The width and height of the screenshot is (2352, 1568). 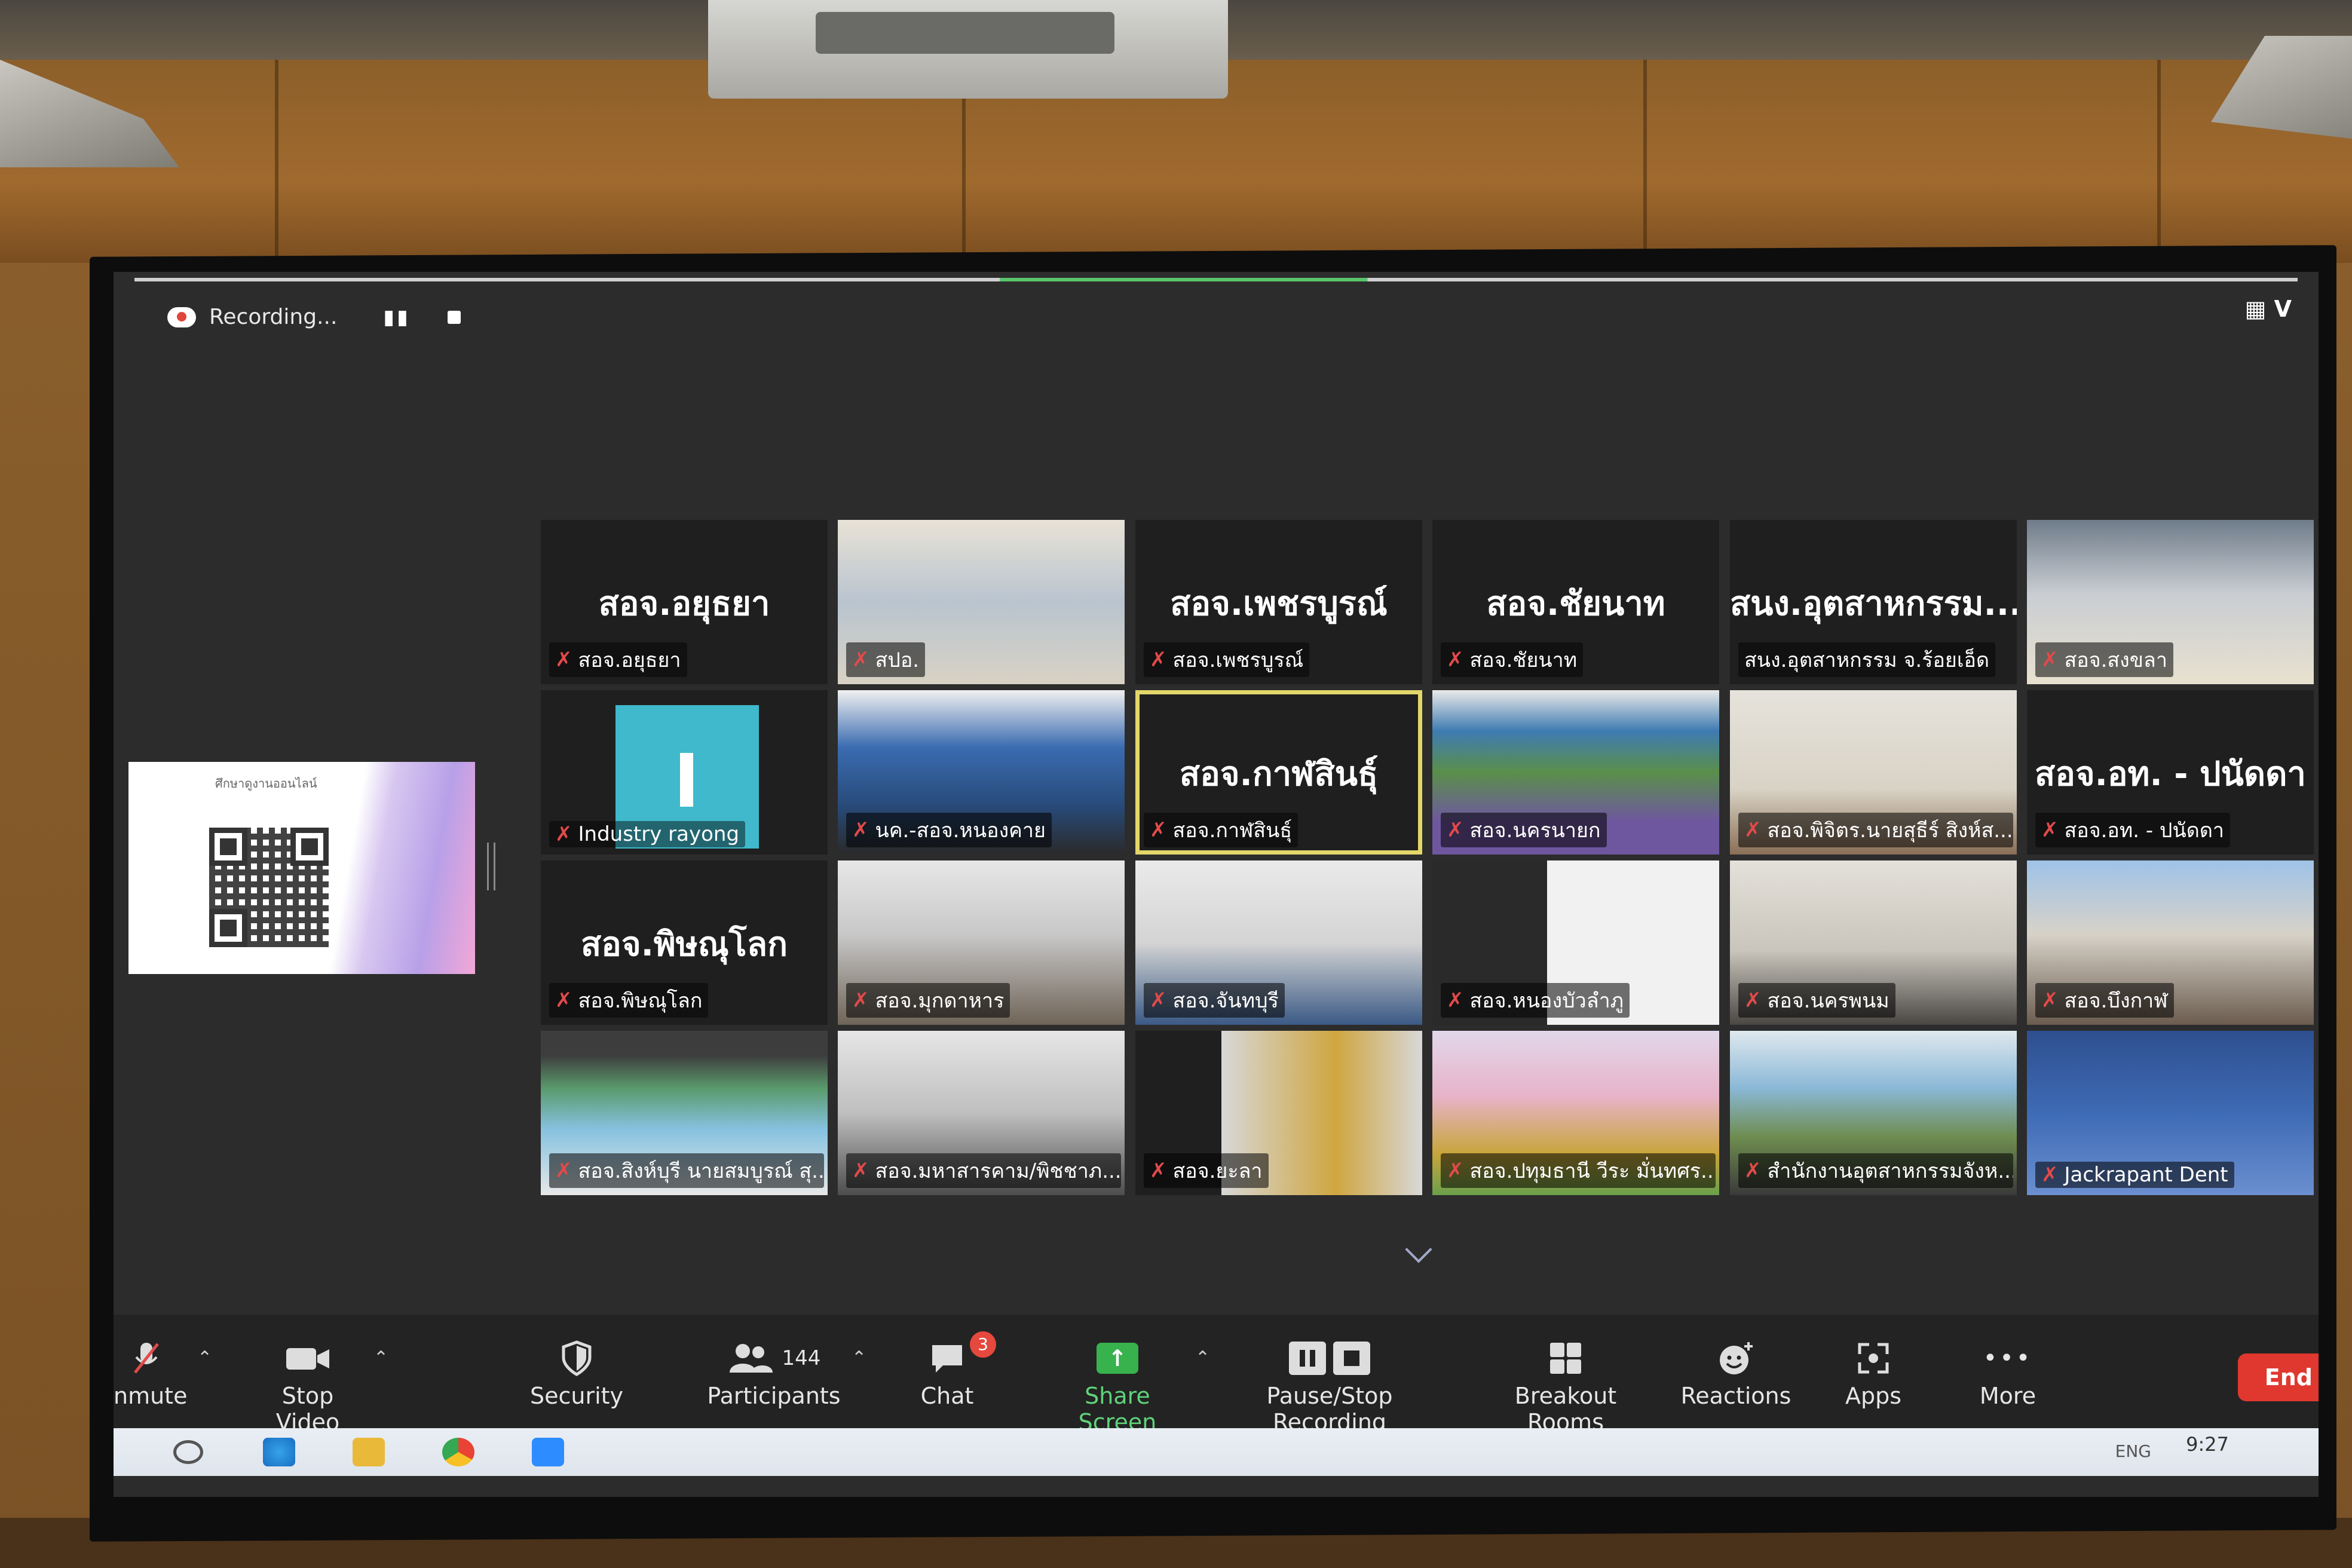 What do you see at coordinates (1117, 1387) in the screenshot?
I see `share-screen-button: ↑ Share Screen` at bounding box center [1117, 1387].